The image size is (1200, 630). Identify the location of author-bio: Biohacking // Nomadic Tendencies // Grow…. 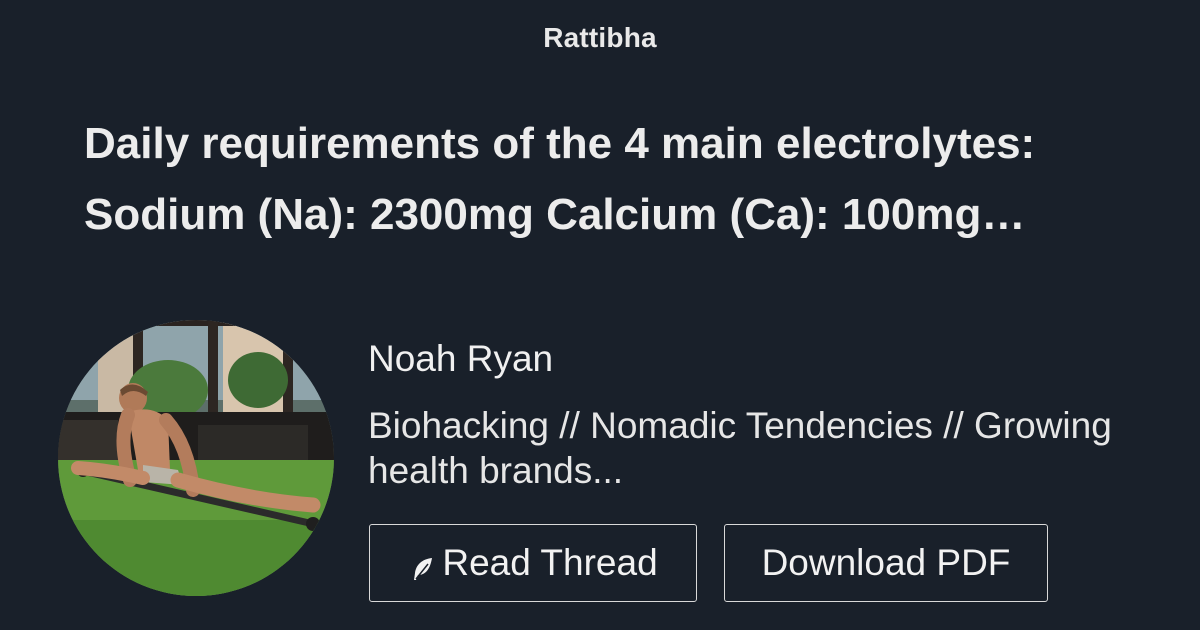
(778, 448).